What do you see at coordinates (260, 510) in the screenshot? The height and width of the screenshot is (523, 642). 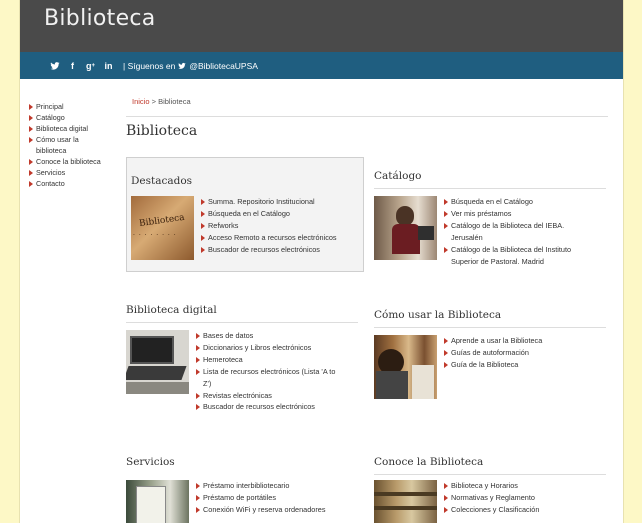 I see `link-wifi-ordenadores: Conexión WiFi y reserva ordenadores` at bounding box center [260, 510].